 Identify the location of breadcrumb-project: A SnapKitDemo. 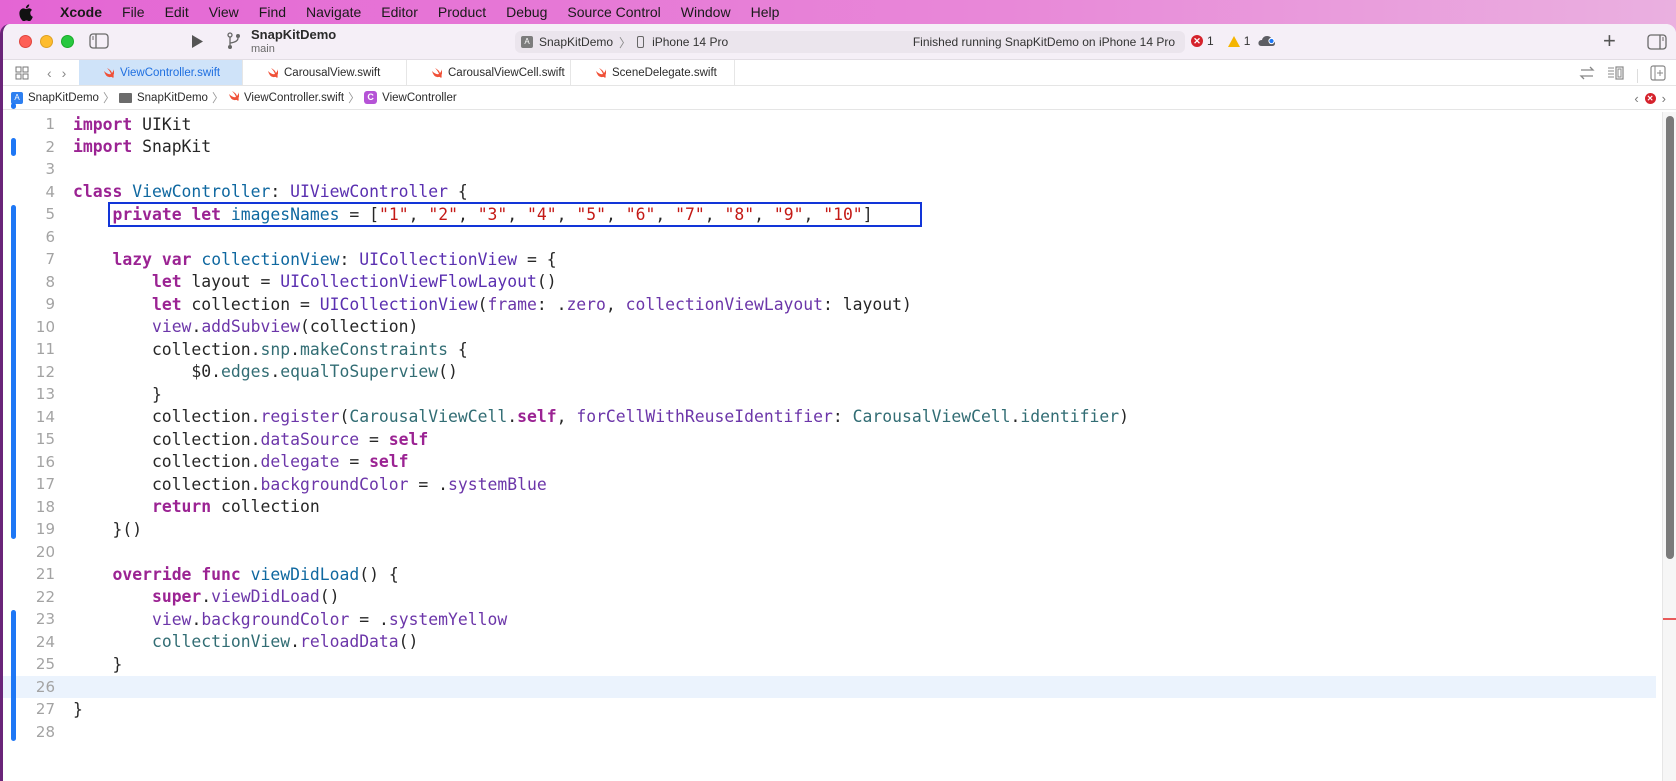
(55, 97).